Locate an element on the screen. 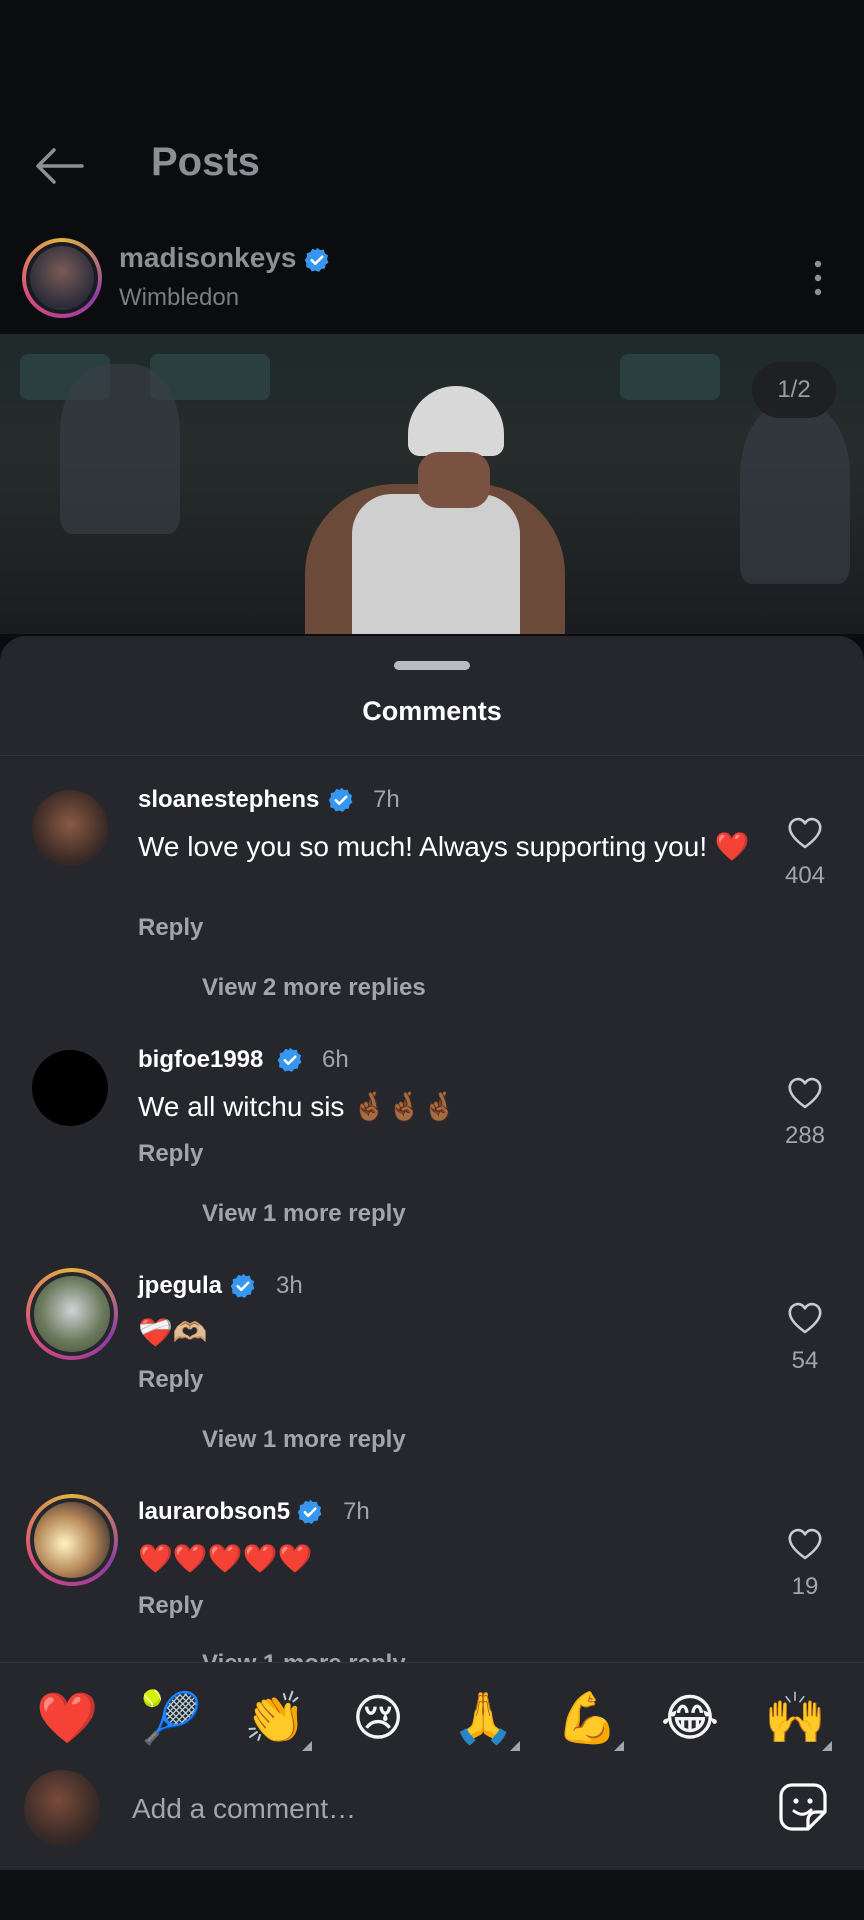  quick-emoji-heart: ❤️ is located at coordinates (67, 1718).